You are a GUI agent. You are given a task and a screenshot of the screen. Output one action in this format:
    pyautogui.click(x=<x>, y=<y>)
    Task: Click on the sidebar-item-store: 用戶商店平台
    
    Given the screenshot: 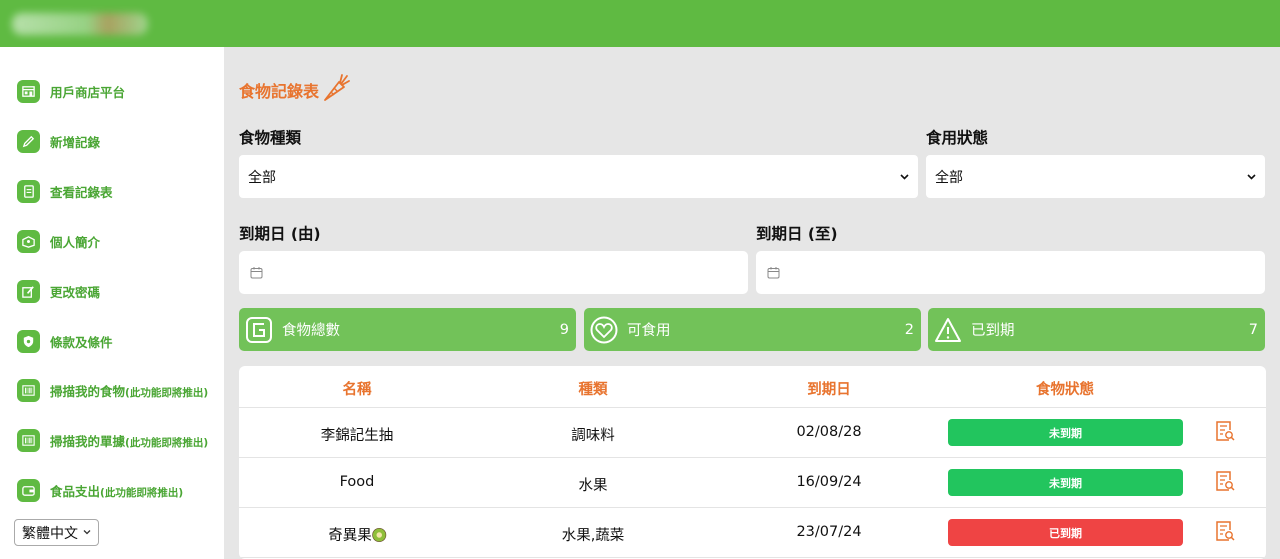 What is the action you would take?
    pyautogui.click(x=71, y=91)
    